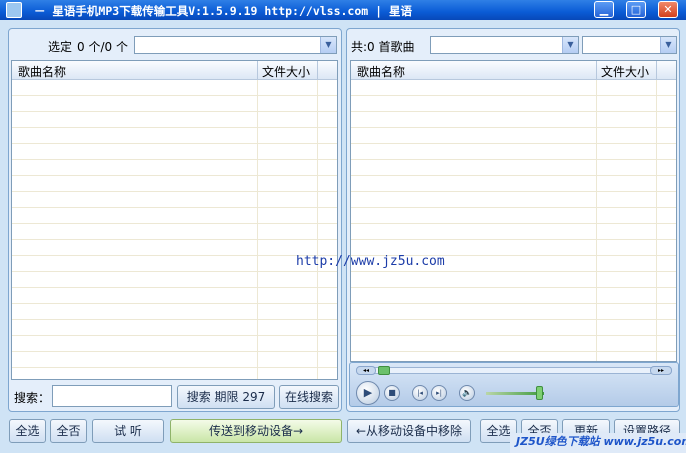 This screenshot has width=686, height=453. Describe the element at coordinates (383, 47) in the screenshot. I see `device-total-label: 共:0 首歌曲` at that location.